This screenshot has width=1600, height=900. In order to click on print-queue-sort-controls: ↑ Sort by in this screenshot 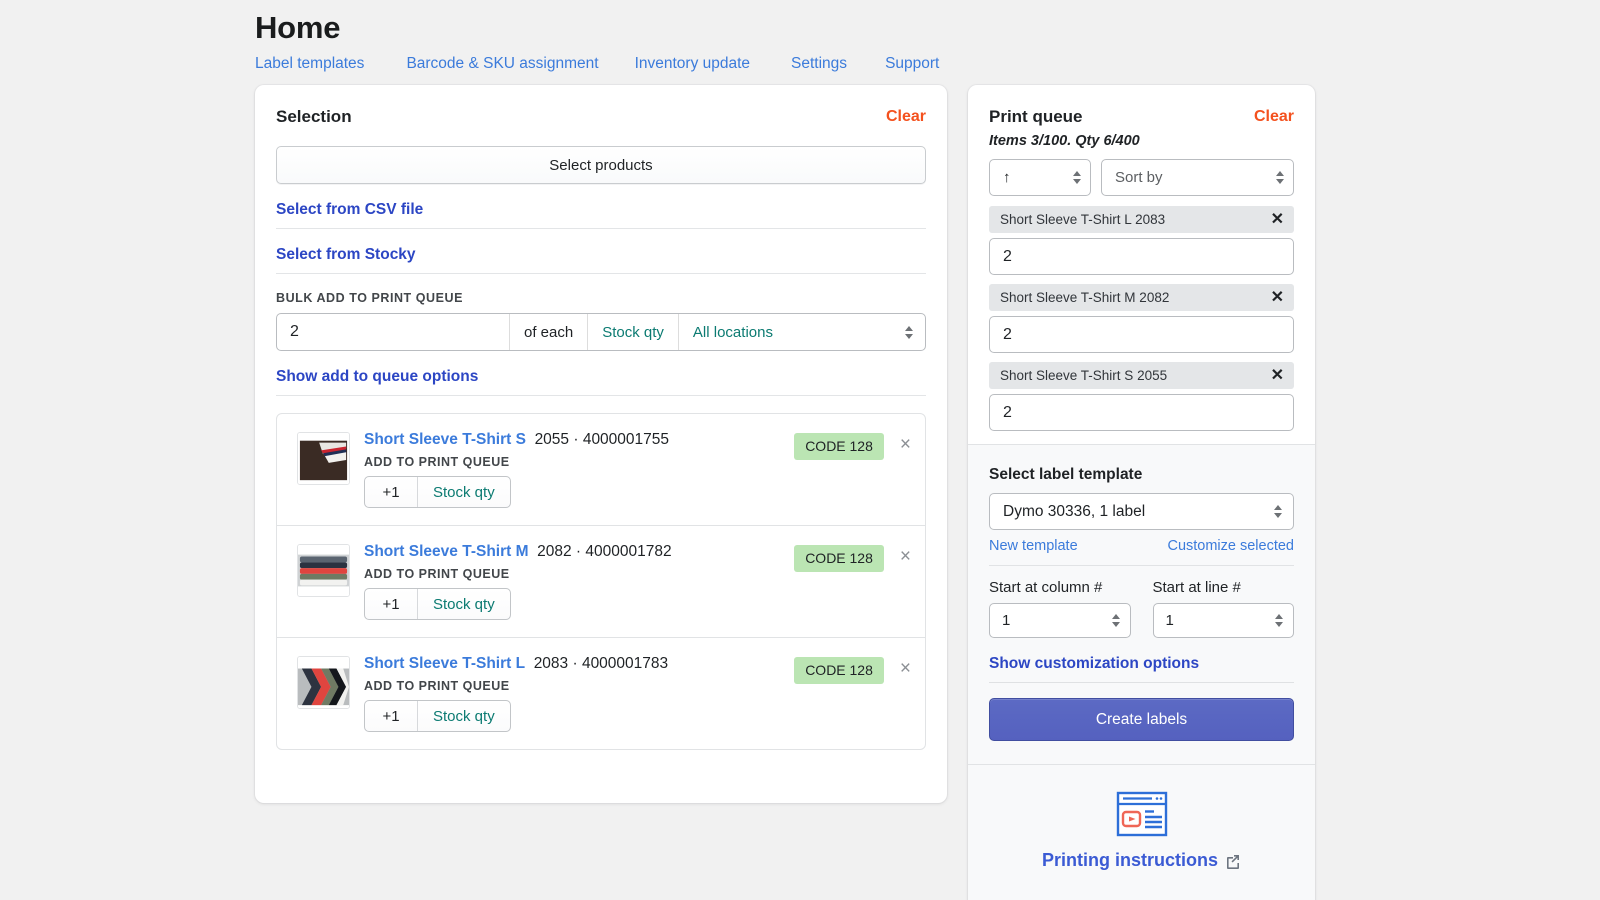, I will do `click(1141, 172)`.